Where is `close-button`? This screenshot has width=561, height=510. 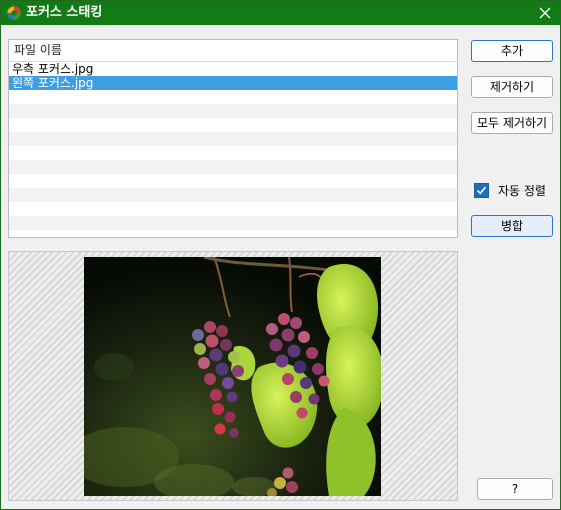
close-button is located at coordinates (545, 13).